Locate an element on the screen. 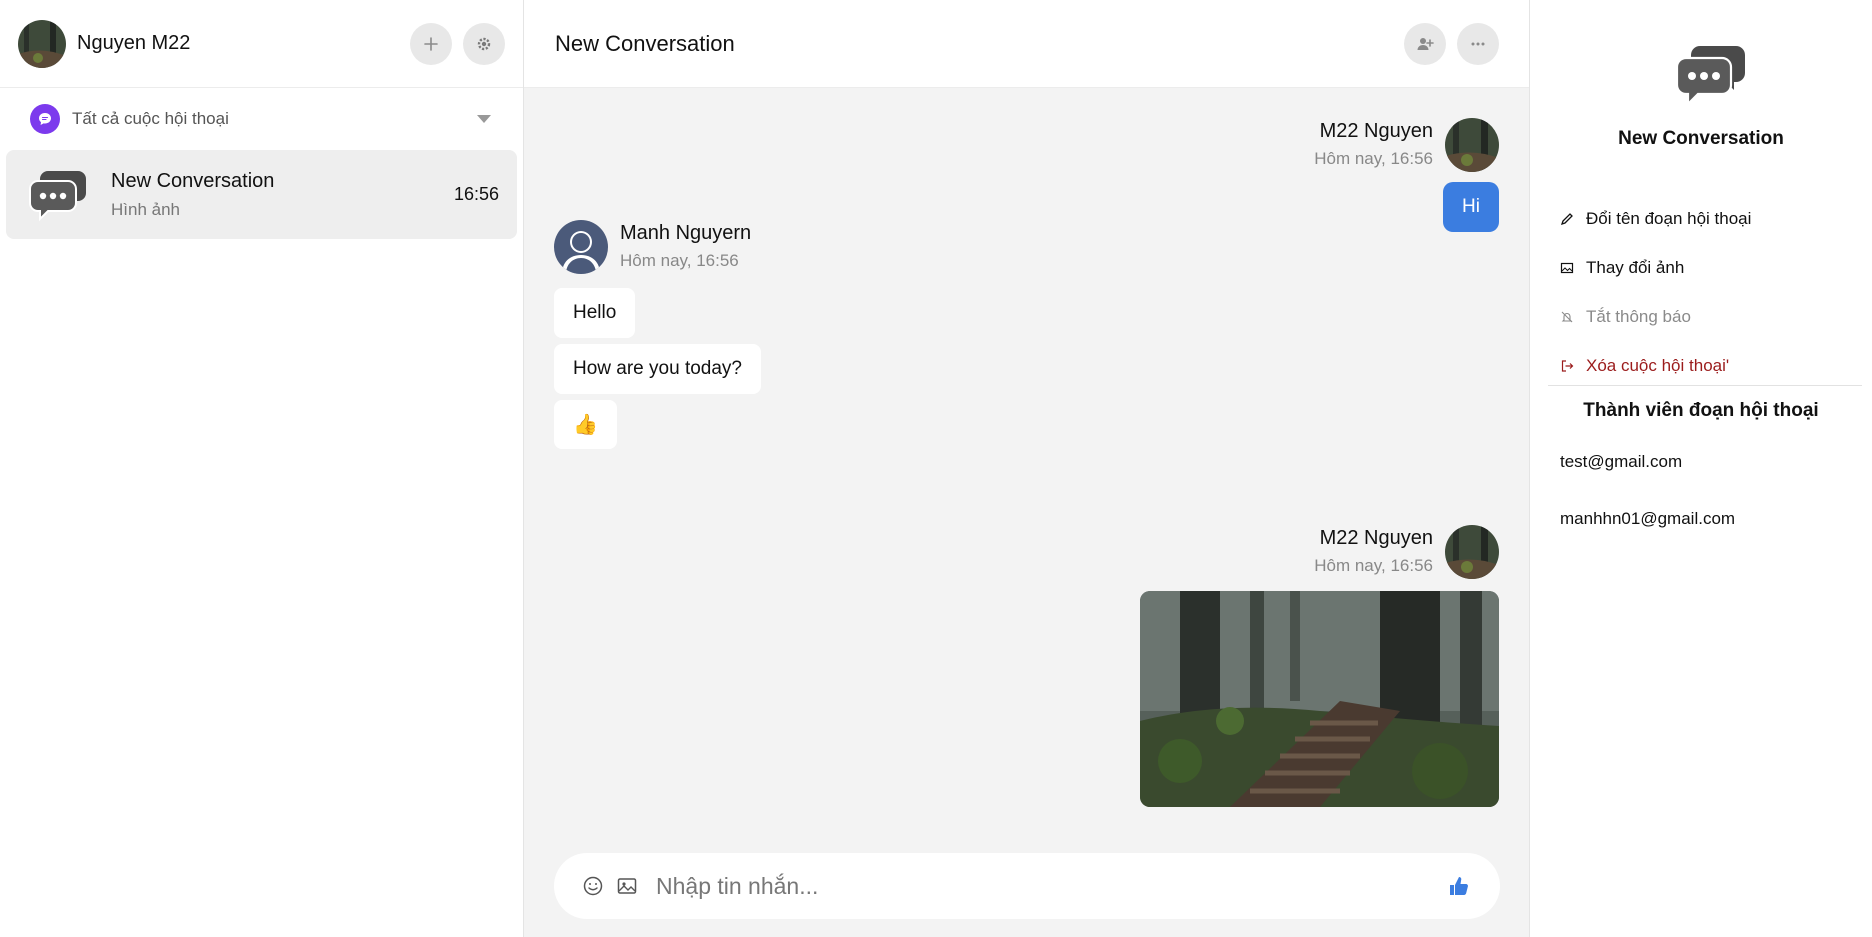 The width and height of the screenshot is (1872, 937). chat-header: New Conversation is located at coordinates (1026, 44).